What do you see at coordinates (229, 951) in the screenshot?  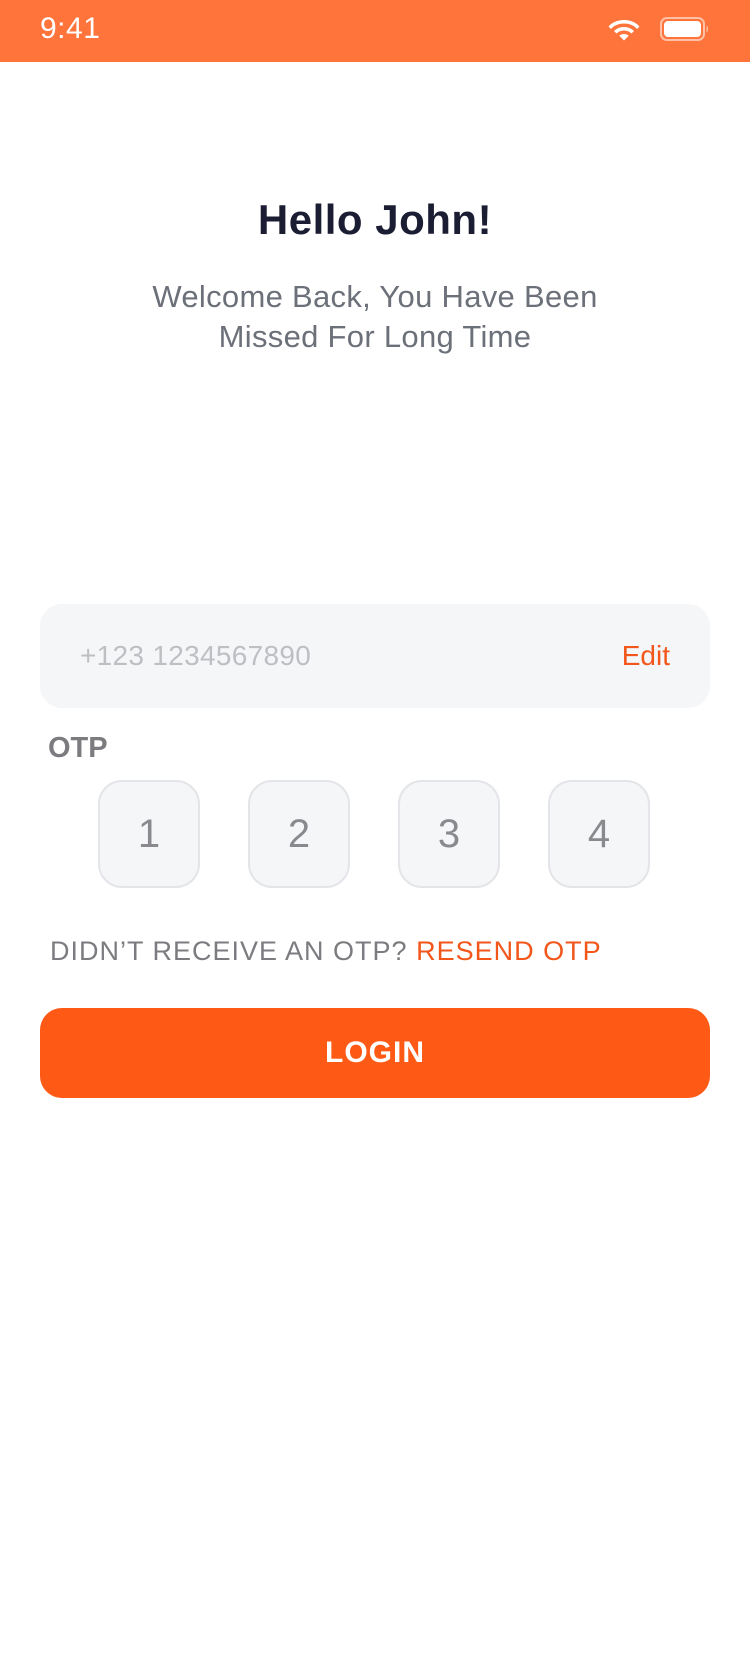 I see `resend-prompt: DIDN’T RECEIVE AN OTP?` at bounding box center [229, 951].